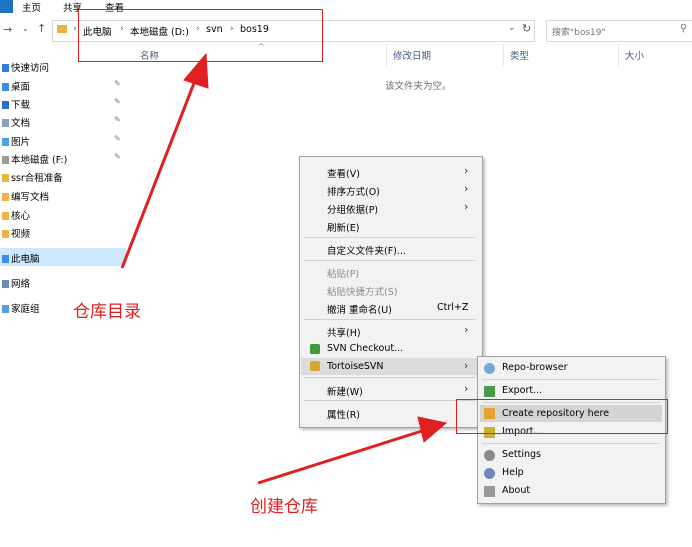  Describe the element at coordinates (107, 312) in the screenshot. I see `annotation-label-repo-dir: 仓库目录` at that location.